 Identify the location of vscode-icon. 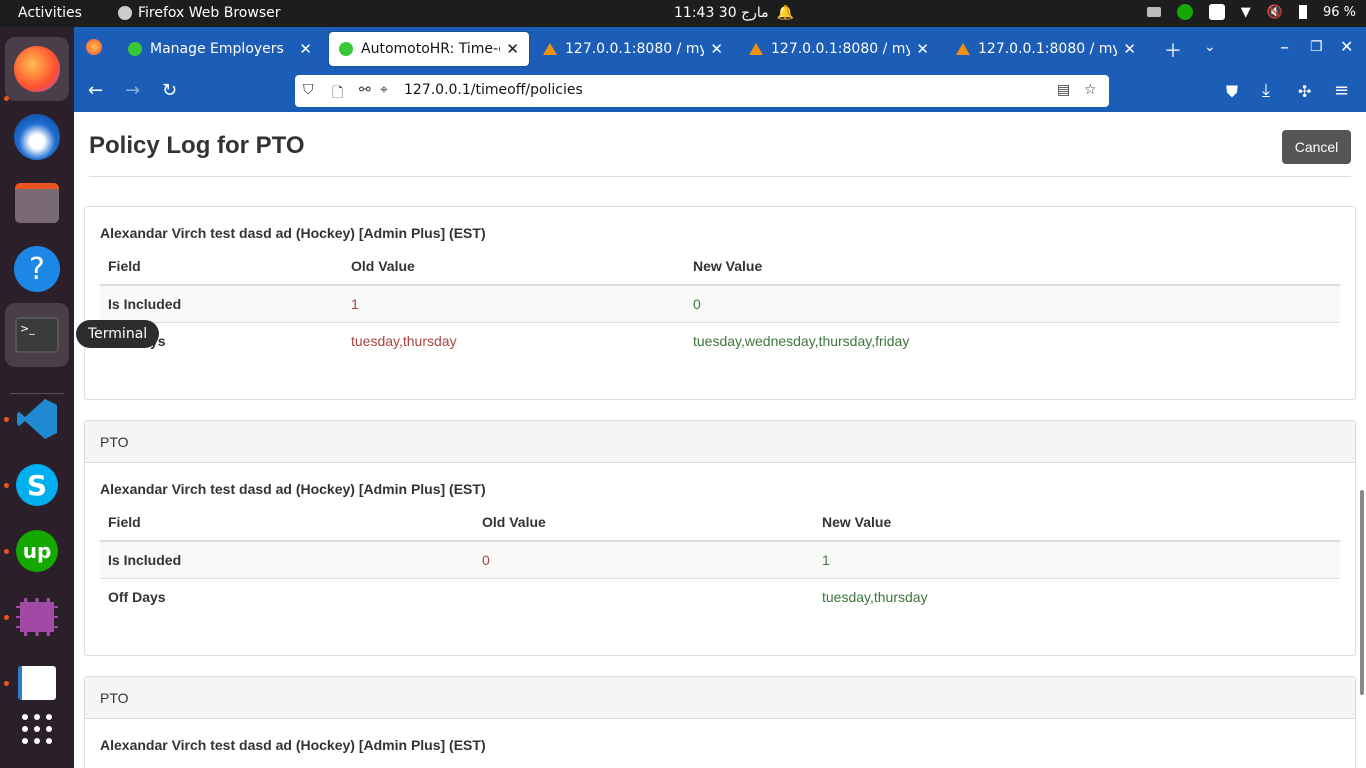
(37, 419).